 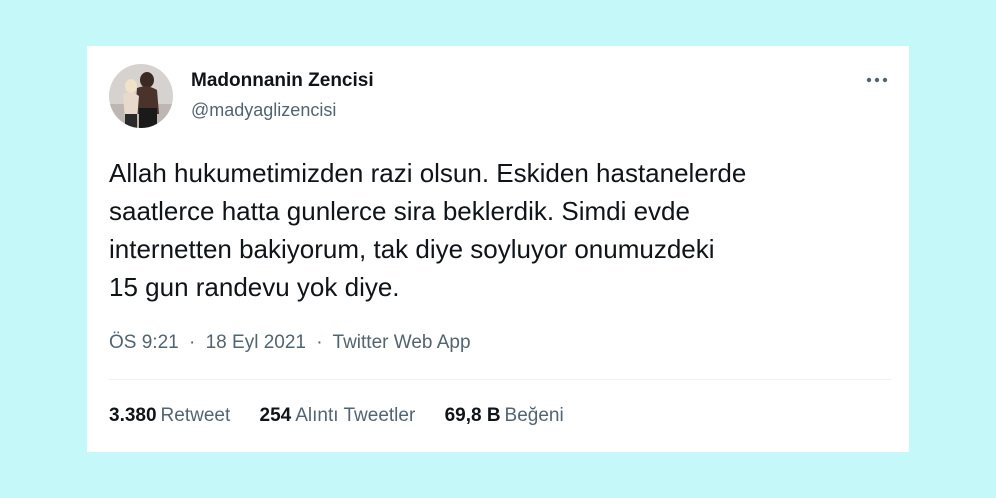 I want to click on tweet-time: ÖS 9:21, so click(x=144, y=342).